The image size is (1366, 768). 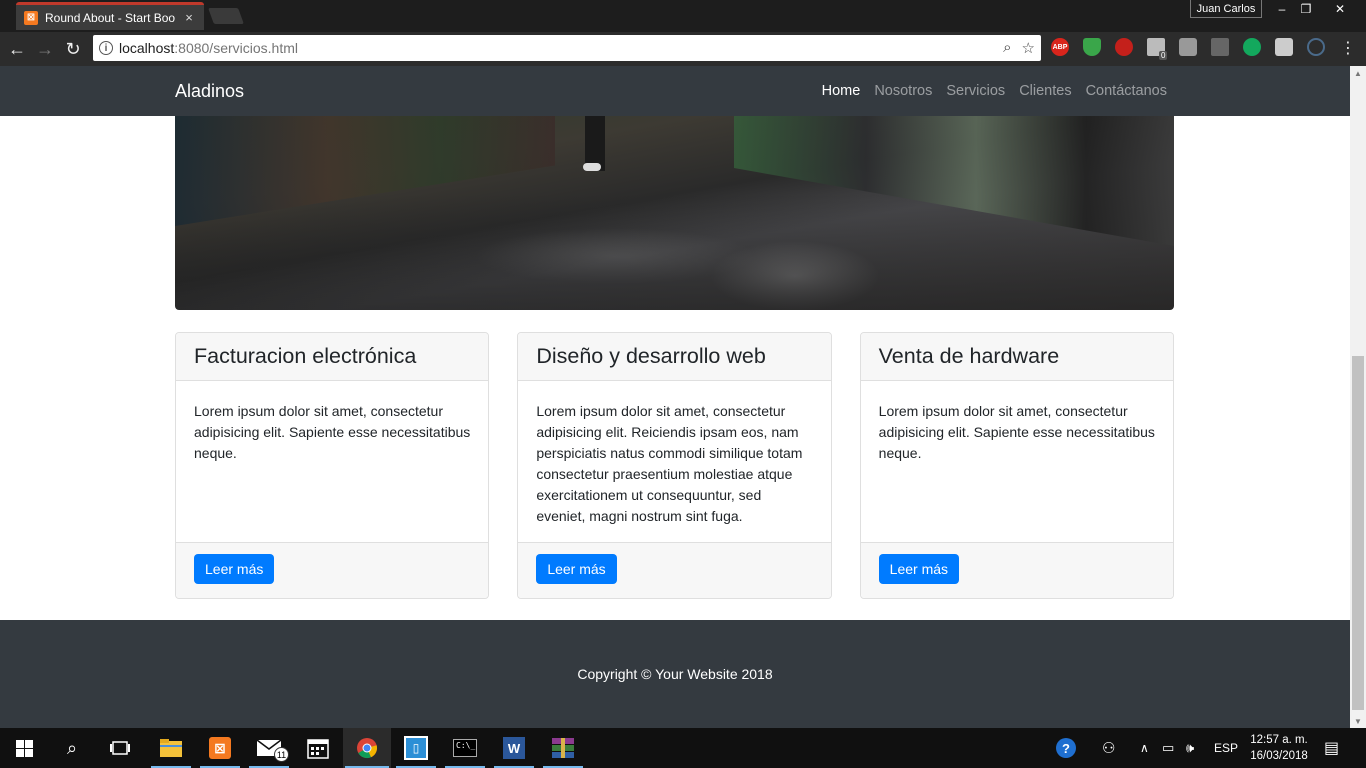 What do you see at coordinates (73, 49) in the screenshot?
I see `reload-icon: ↻` at bounding box center [73, 49].